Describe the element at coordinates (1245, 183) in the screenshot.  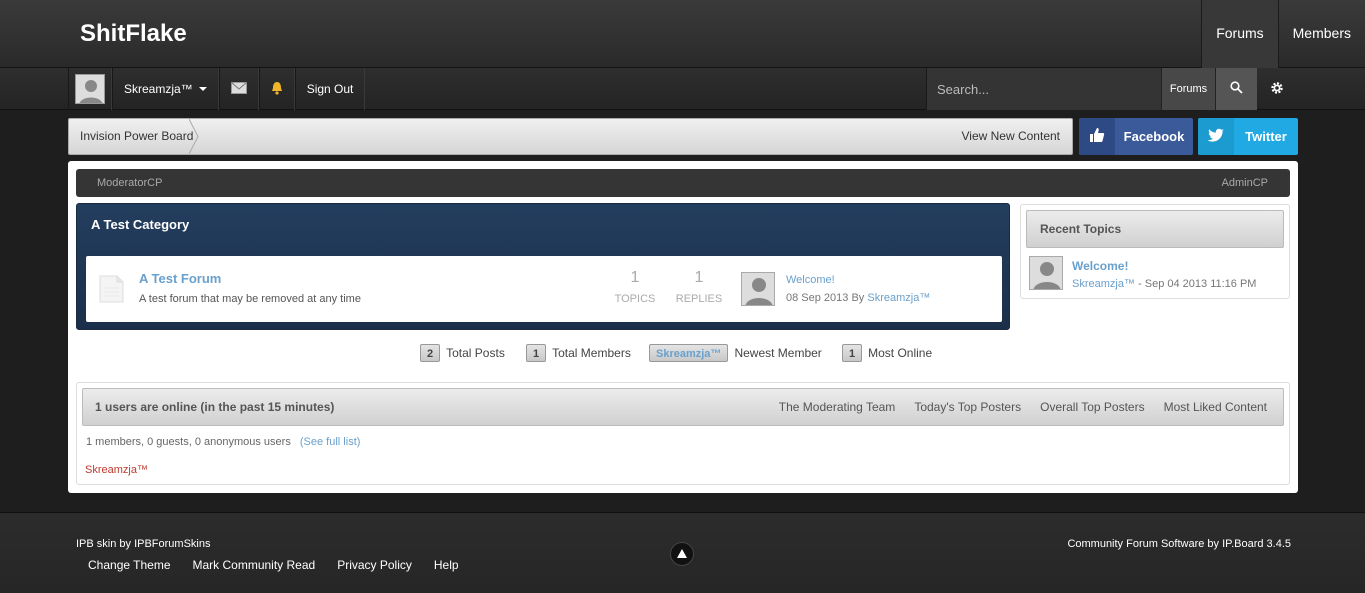
I see `admin-cp-link: AdminCP` at that location.